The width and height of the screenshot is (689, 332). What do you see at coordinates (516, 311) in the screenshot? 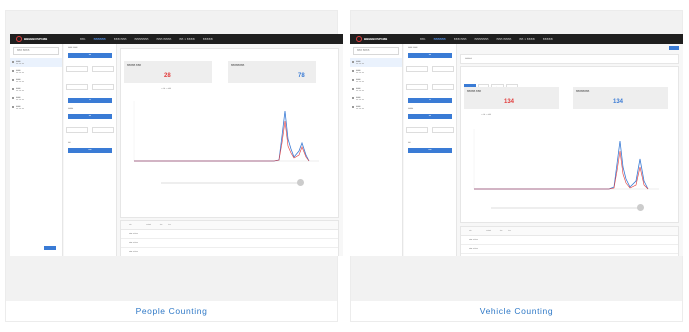
I see `vehicle-counting-caption: Vehicle Counting` at bounding box center [516, 311].